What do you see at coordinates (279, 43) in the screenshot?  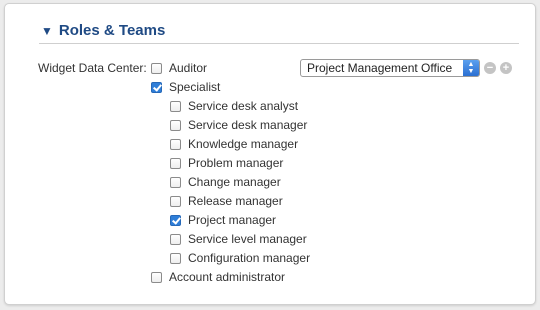 I see `header-divider` at bounding box center [279, 43].